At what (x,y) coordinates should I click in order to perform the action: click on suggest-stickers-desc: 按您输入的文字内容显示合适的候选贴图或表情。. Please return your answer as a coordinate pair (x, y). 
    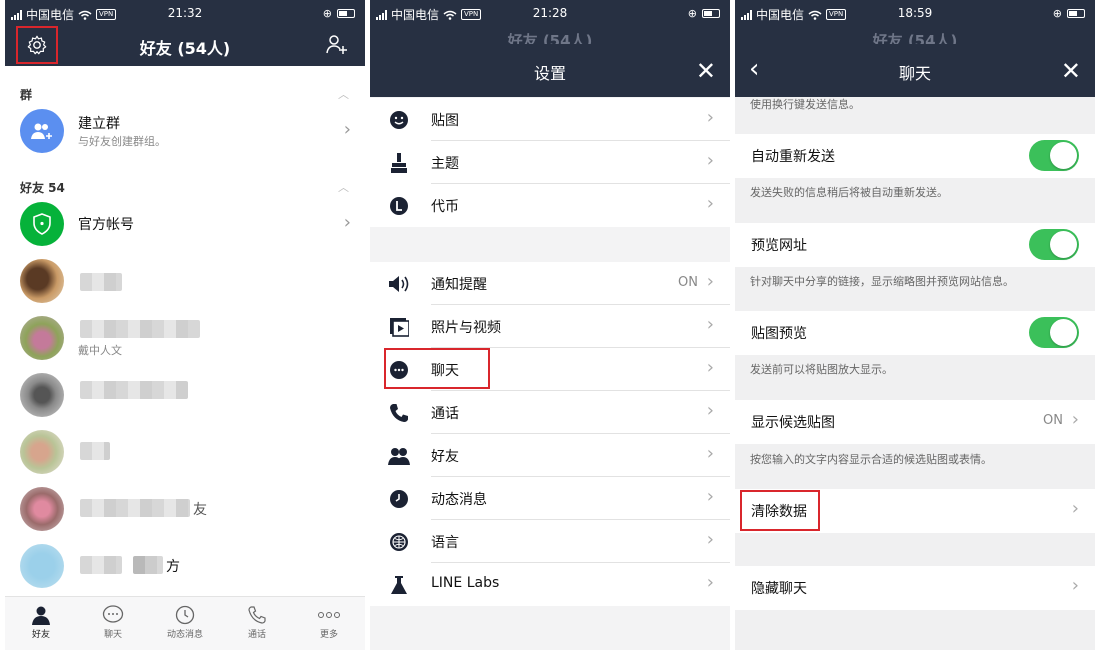
    Looking at the image, I should click on (871, 459).